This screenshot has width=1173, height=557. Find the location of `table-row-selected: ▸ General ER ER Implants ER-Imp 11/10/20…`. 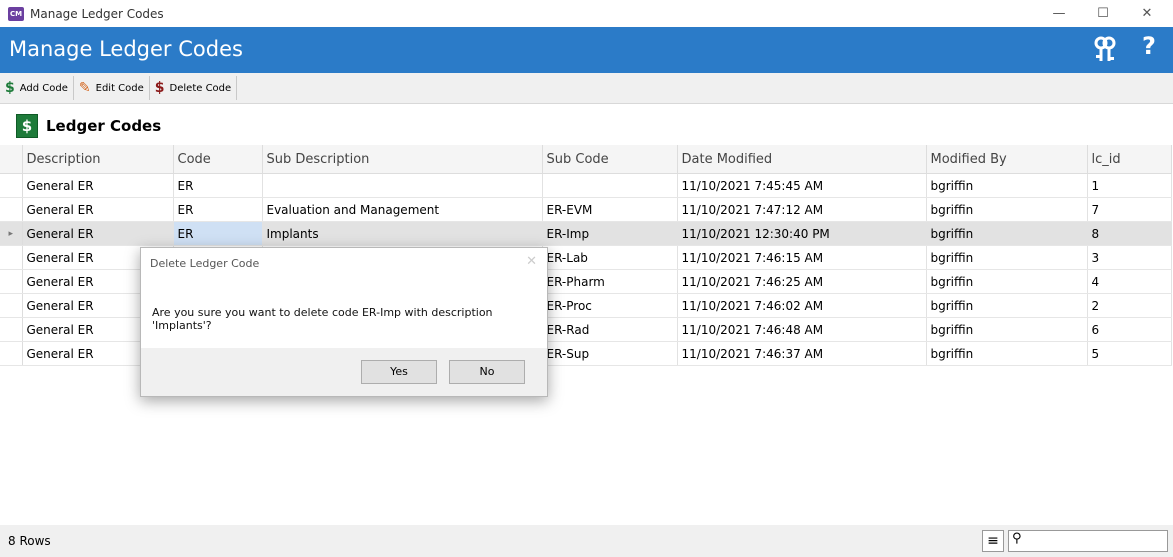

table-row-selected: ▸ General ER ER Implants ER-Imp 11/10/20… is located at coordinates (586, 233).